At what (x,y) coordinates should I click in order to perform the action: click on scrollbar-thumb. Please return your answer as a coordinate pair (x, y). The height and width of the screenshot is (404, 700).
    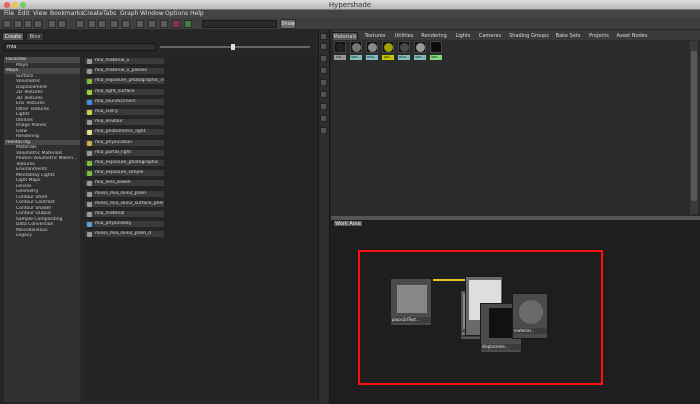
    Looking at the image, I should click on (694, 126).